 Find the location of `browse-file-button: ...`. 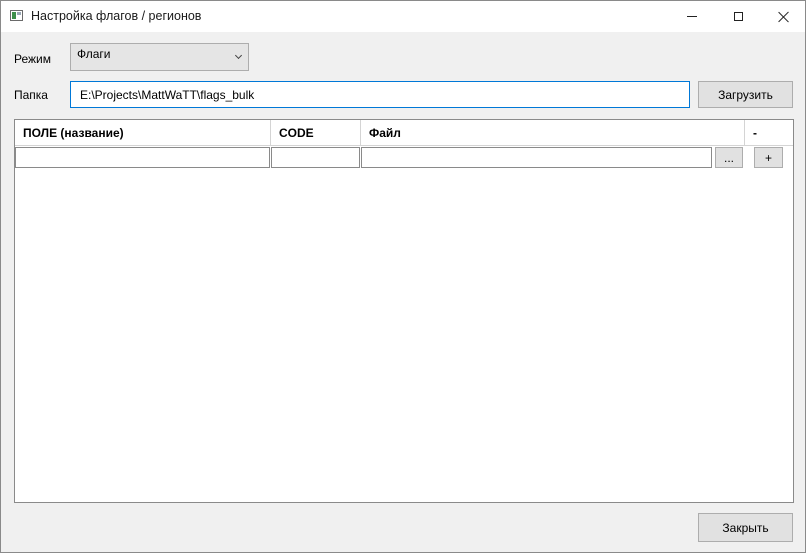

browse-file-button: ... is located at coordinates (729, 157).